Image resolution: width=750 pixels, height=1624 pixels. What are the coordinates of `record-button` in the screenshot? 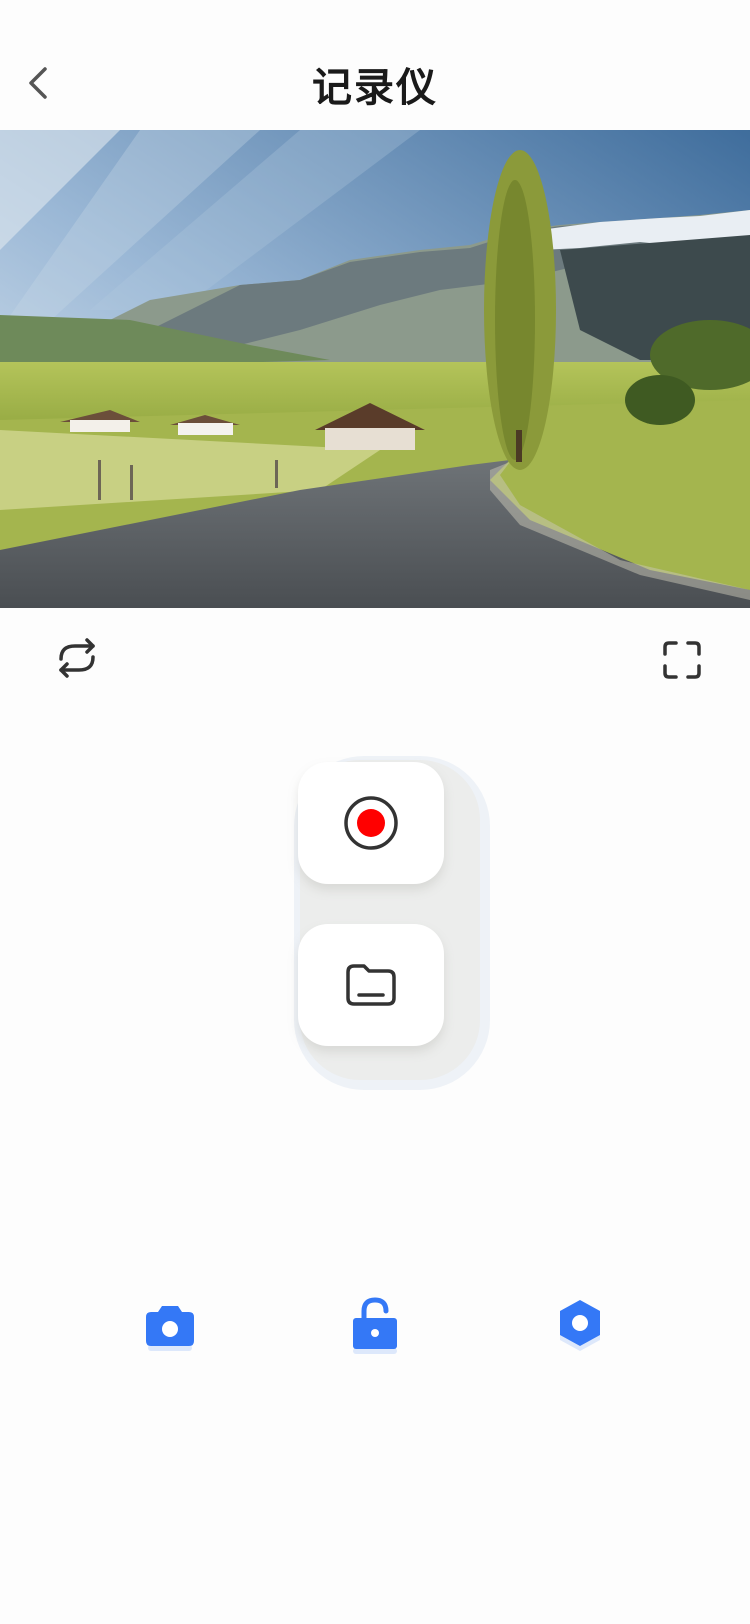 It's located at (371, 823).